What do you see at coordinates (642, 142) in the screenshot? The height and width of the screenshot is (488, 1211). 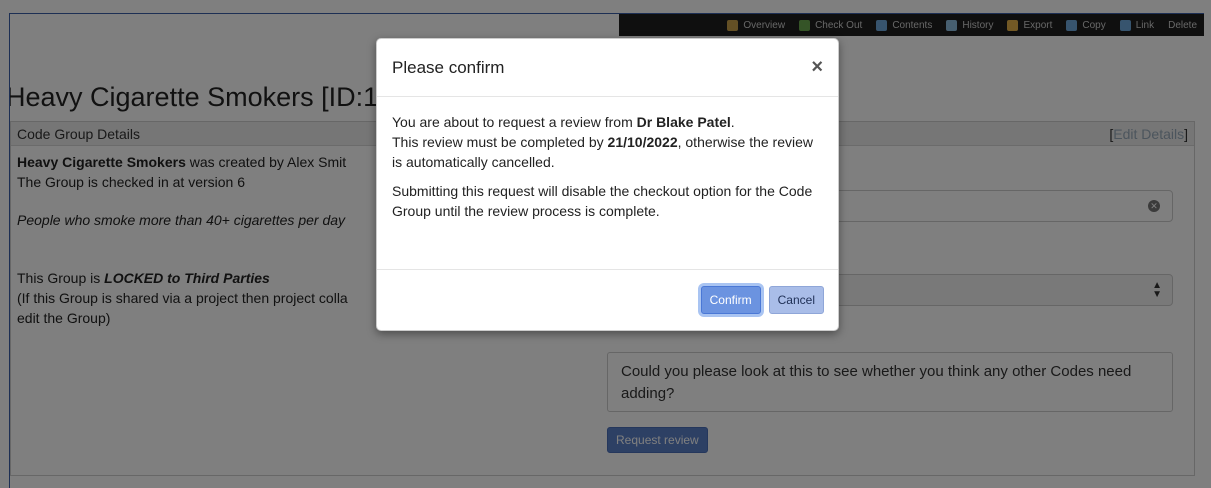 I see `deadline-date: 21/10/2022` at bounding box center [642, 142].